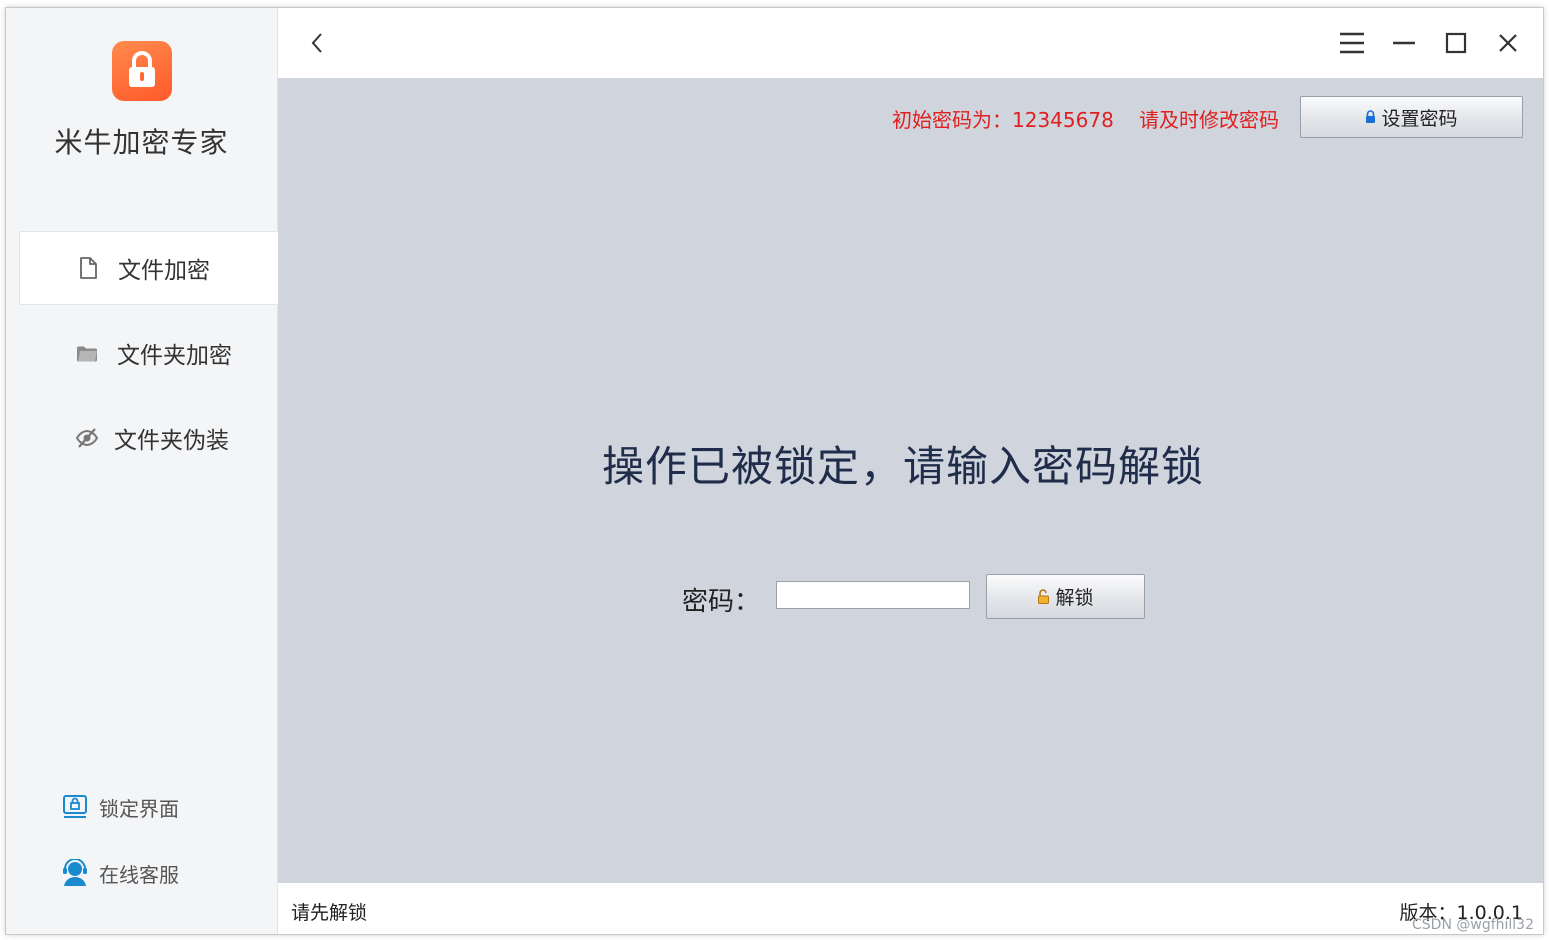 This screenshot has height=940, width=1549. Describe the element at coordinates (873, 595) in the screenshot. I see `password-input` at that location.